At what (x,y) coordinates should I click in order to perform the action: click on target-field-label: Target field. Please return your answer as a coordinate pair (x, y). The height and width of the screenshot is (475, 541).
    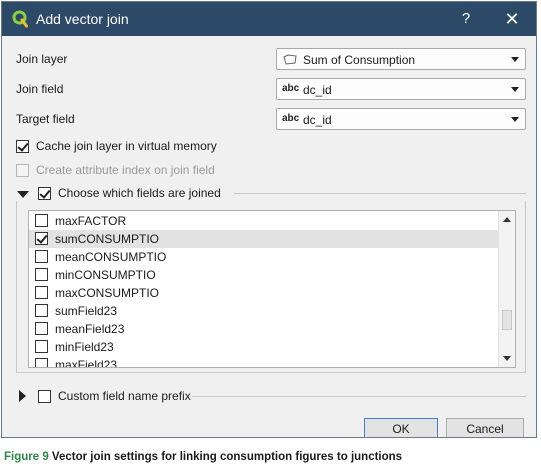
    Looking at the image, I should click on (45, 119).